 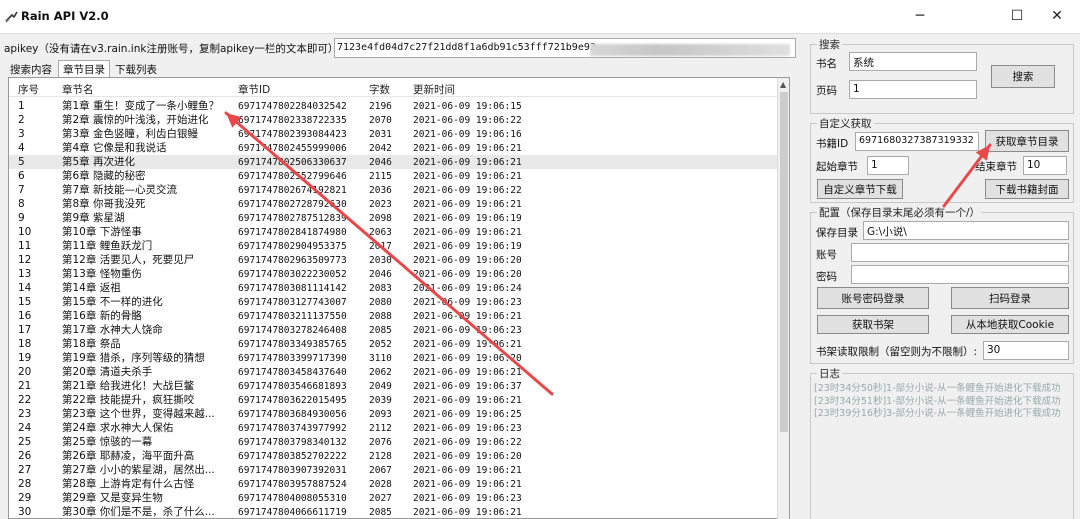 I want to click on column-header: 更新时间, so click(x=434, y=89).